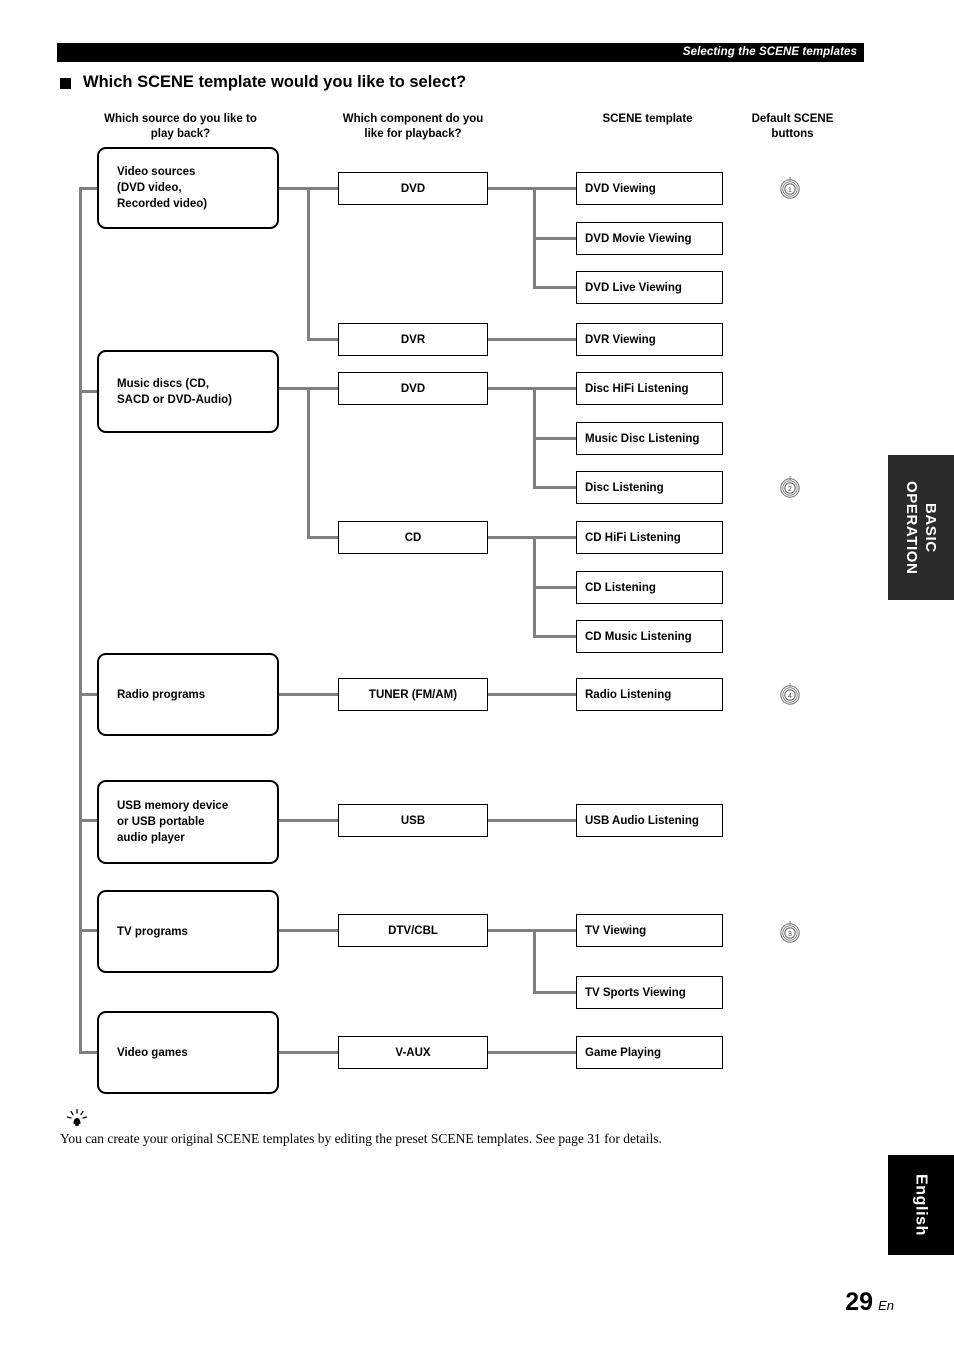 This screenshot has width=954, height=1348. I want to click on source-usb-device-line2: or USB portable, so click(161, 822).